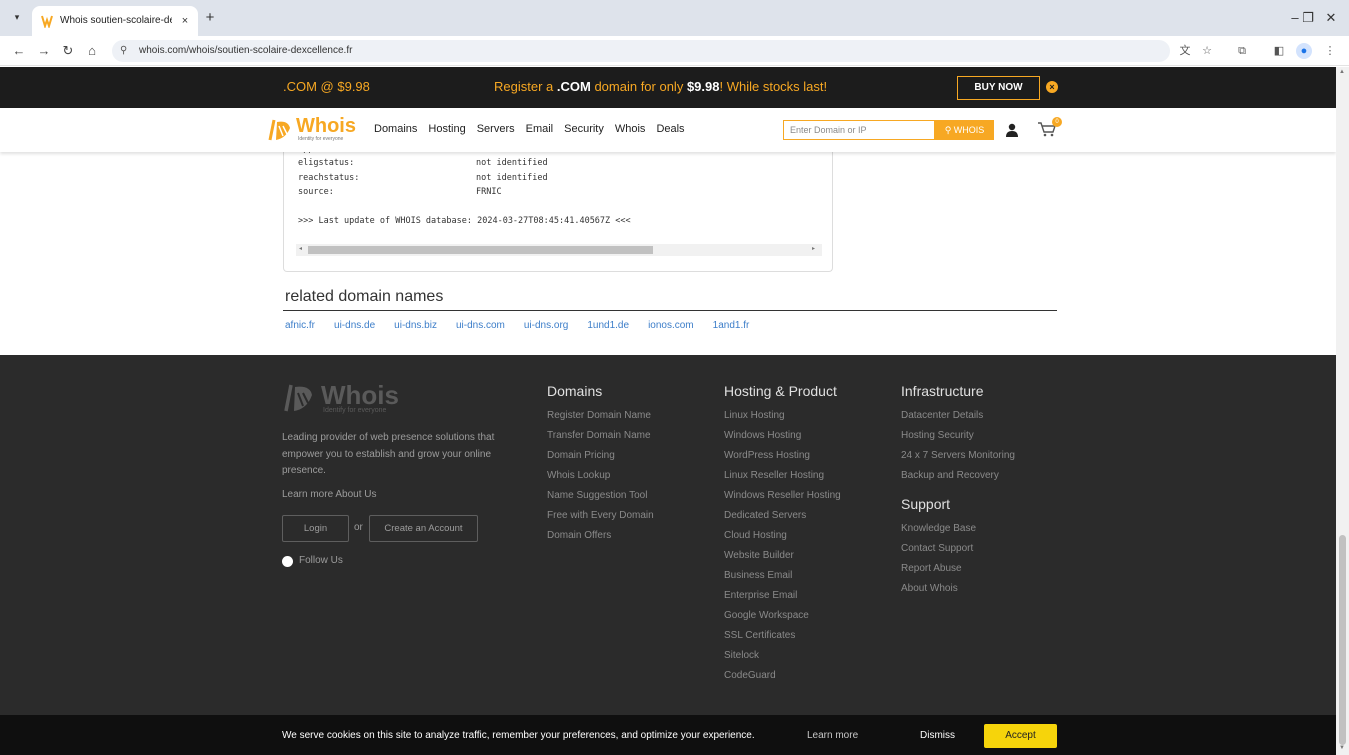 Image resolution: width=1349 pixels, height=755 pixels. Describe the element at coordinates (859, 130) in the screenshot. I see `domain-search-input: Enter Domain or IP` at that location.